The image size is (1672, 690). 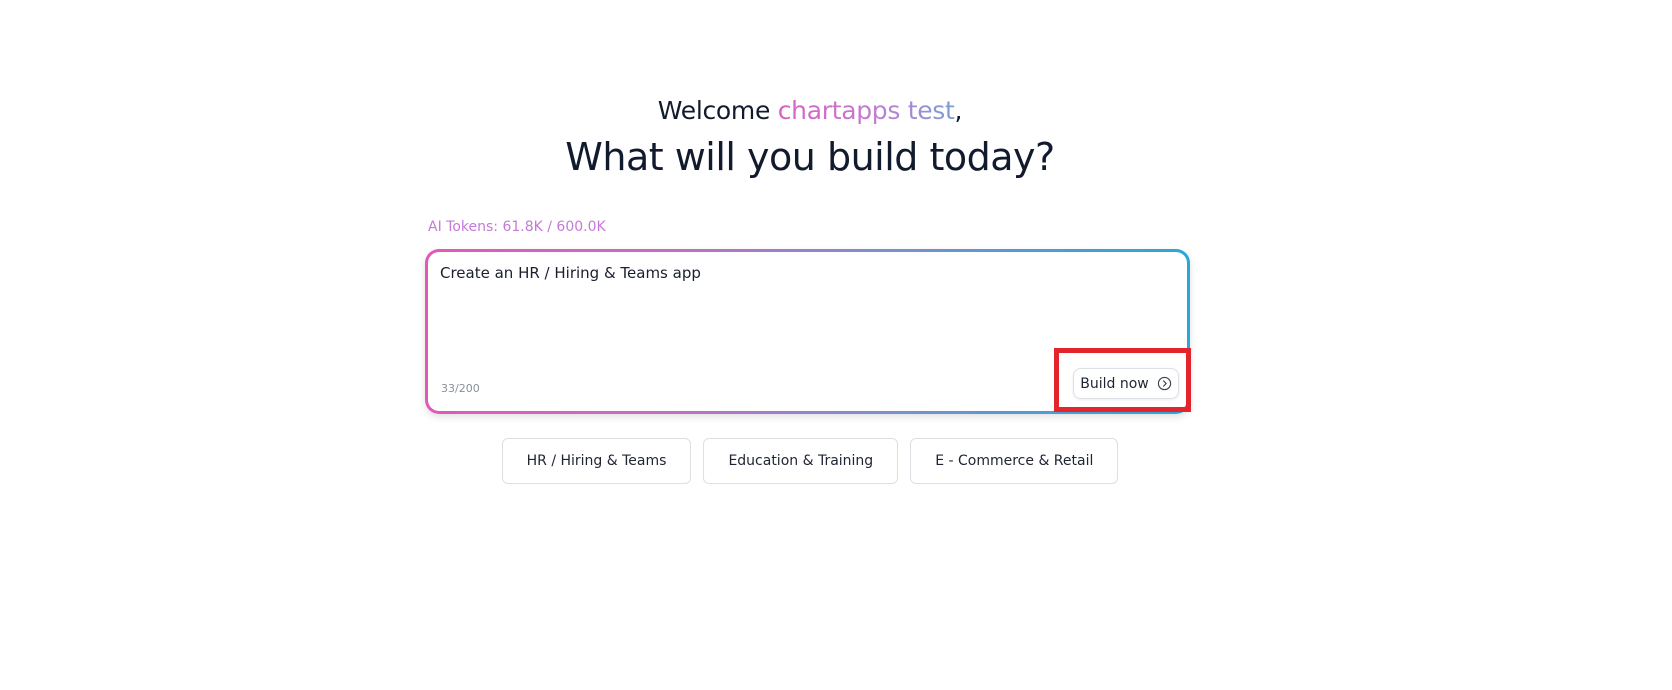 I want to click on welcome-suffix: ,, so click(x=958, y=110).